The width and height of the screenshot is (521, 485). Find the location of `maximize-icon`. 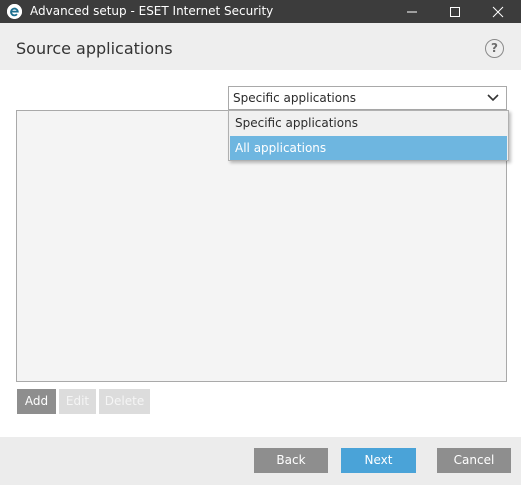

maximize-icon is located at coordinates (455, 12).